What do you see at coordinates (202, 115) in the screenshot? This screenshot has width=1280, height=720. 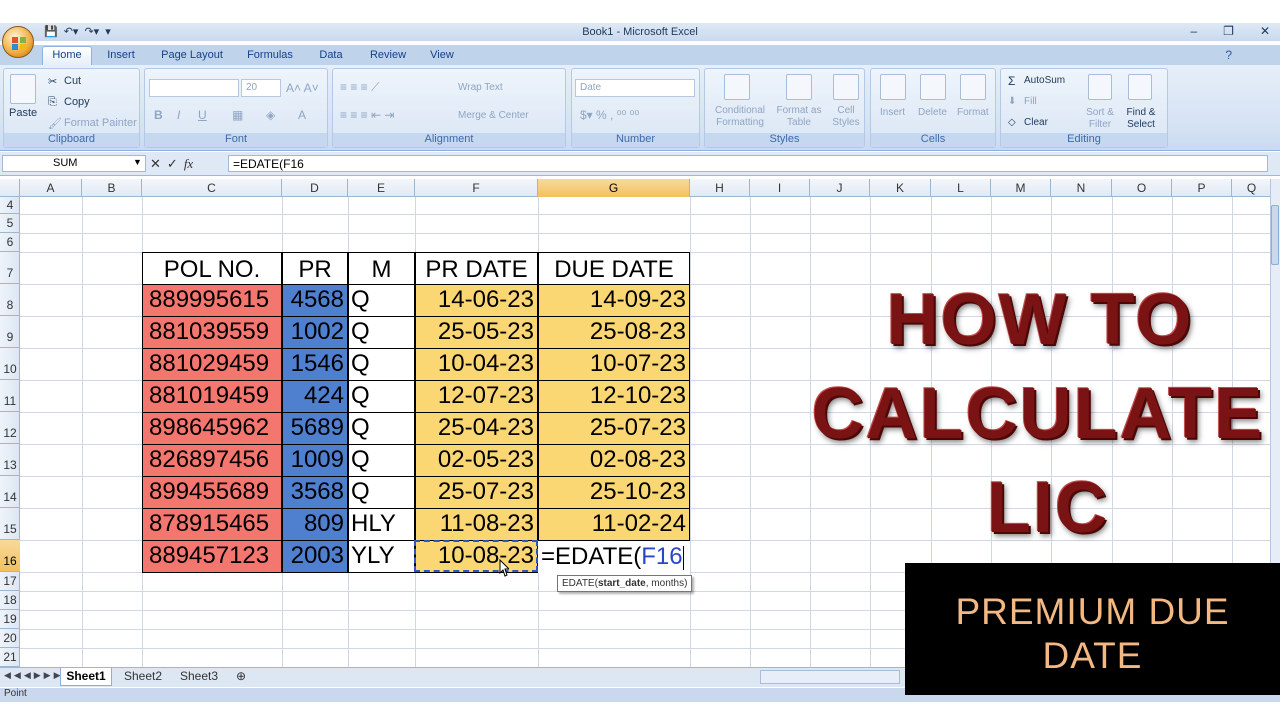 I see `underline-icon: U` at bounding box center [202, 115].